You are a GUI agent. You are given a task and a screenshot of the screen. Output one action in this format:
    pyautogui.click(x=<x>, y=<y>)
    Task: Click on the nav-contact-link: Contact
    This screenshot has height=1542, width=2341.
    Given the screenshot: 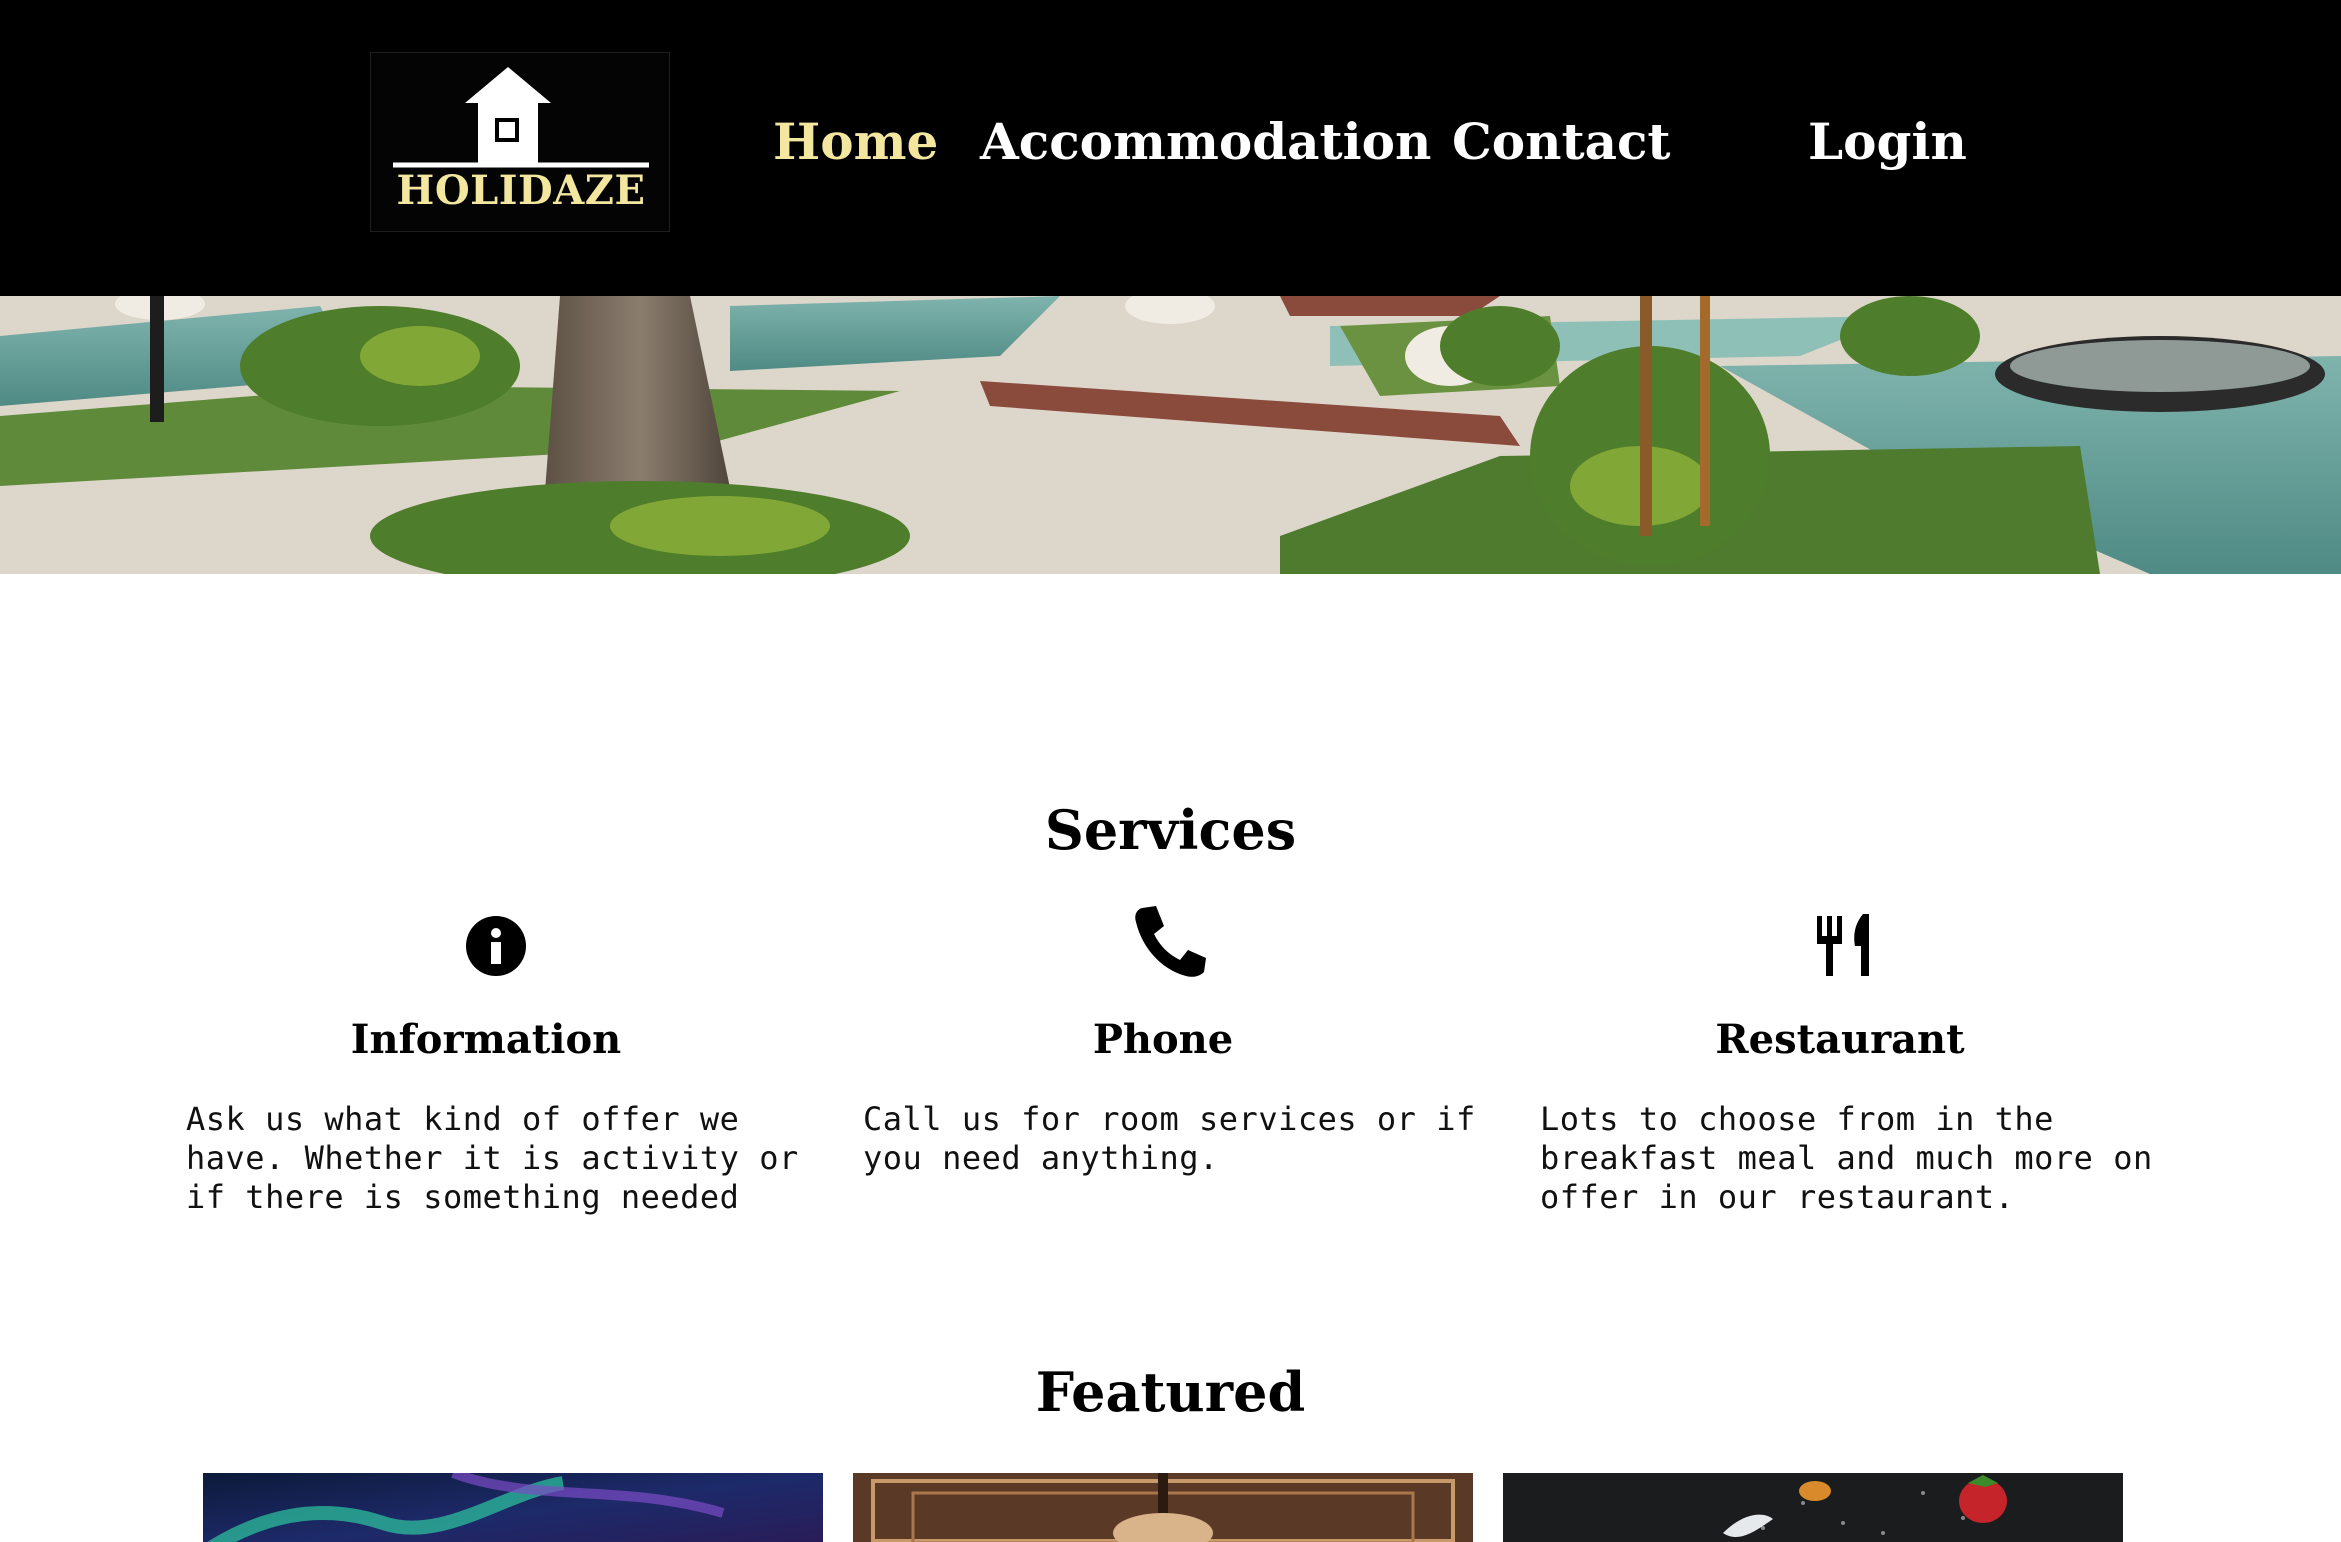 What is the action you would take?
    pyautogui.click(x=1561, y=142)
    